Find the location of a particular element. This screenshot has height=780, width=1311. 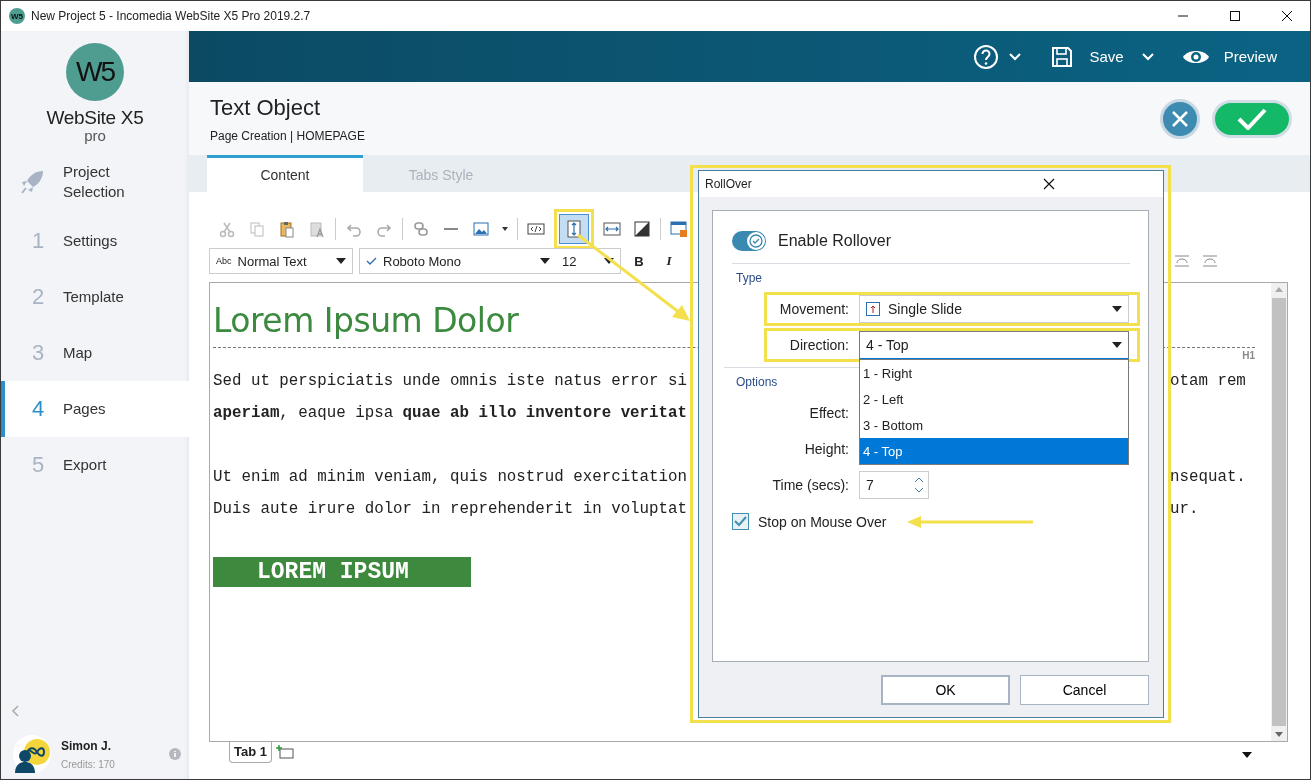

horizontal-arrows-icon is located at coordinates (612, 229).